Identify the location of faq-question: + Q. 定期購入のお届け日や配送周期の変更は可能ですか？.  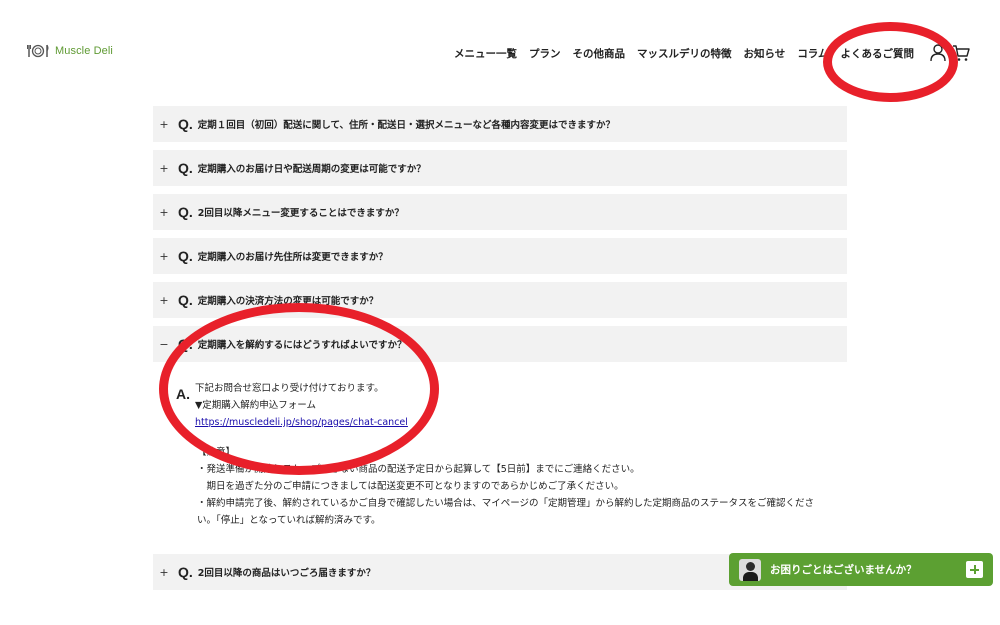
(500, 168).